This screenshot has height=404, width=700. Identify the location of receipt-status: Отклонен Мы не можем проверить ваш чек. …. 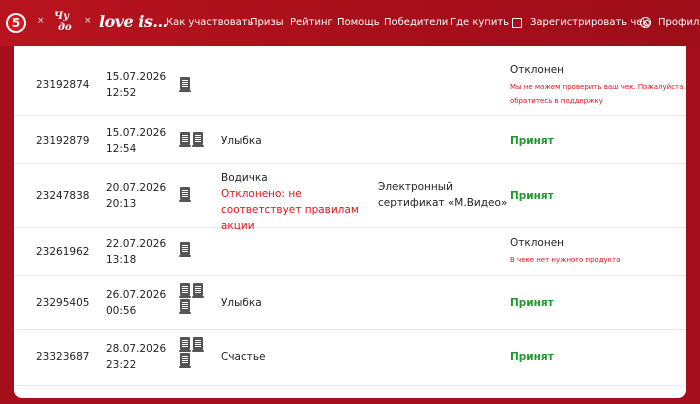
(597, 85).